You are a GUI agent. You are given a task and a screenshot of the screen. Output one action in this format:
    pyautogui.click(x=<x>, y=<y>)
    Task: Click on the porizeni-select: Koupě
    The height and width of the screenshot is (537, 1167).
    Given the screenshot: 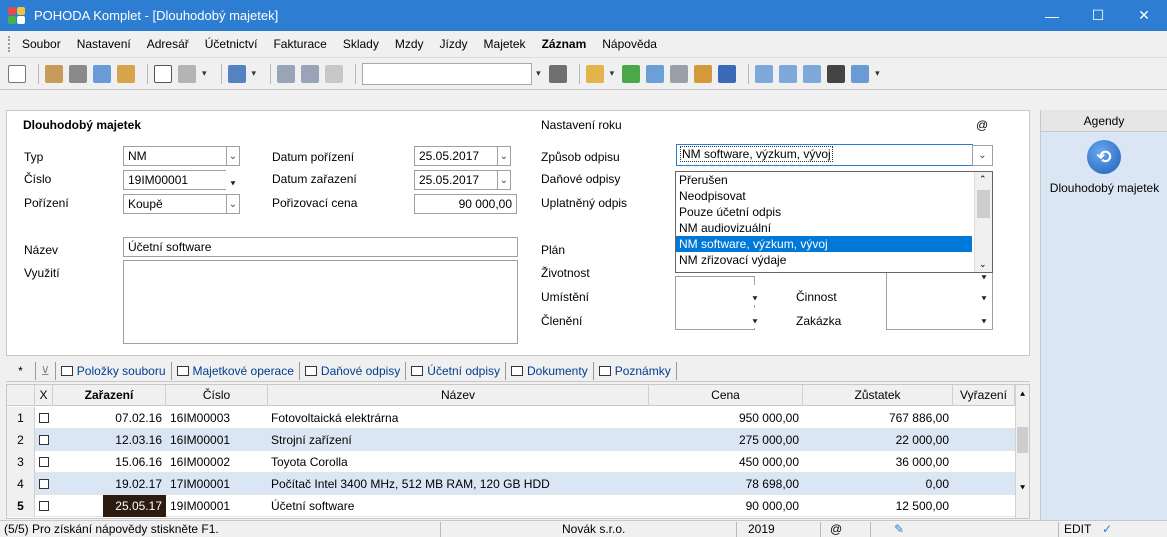 What is the action you would take?
    pyautogui.click(x=175, y=204)
    